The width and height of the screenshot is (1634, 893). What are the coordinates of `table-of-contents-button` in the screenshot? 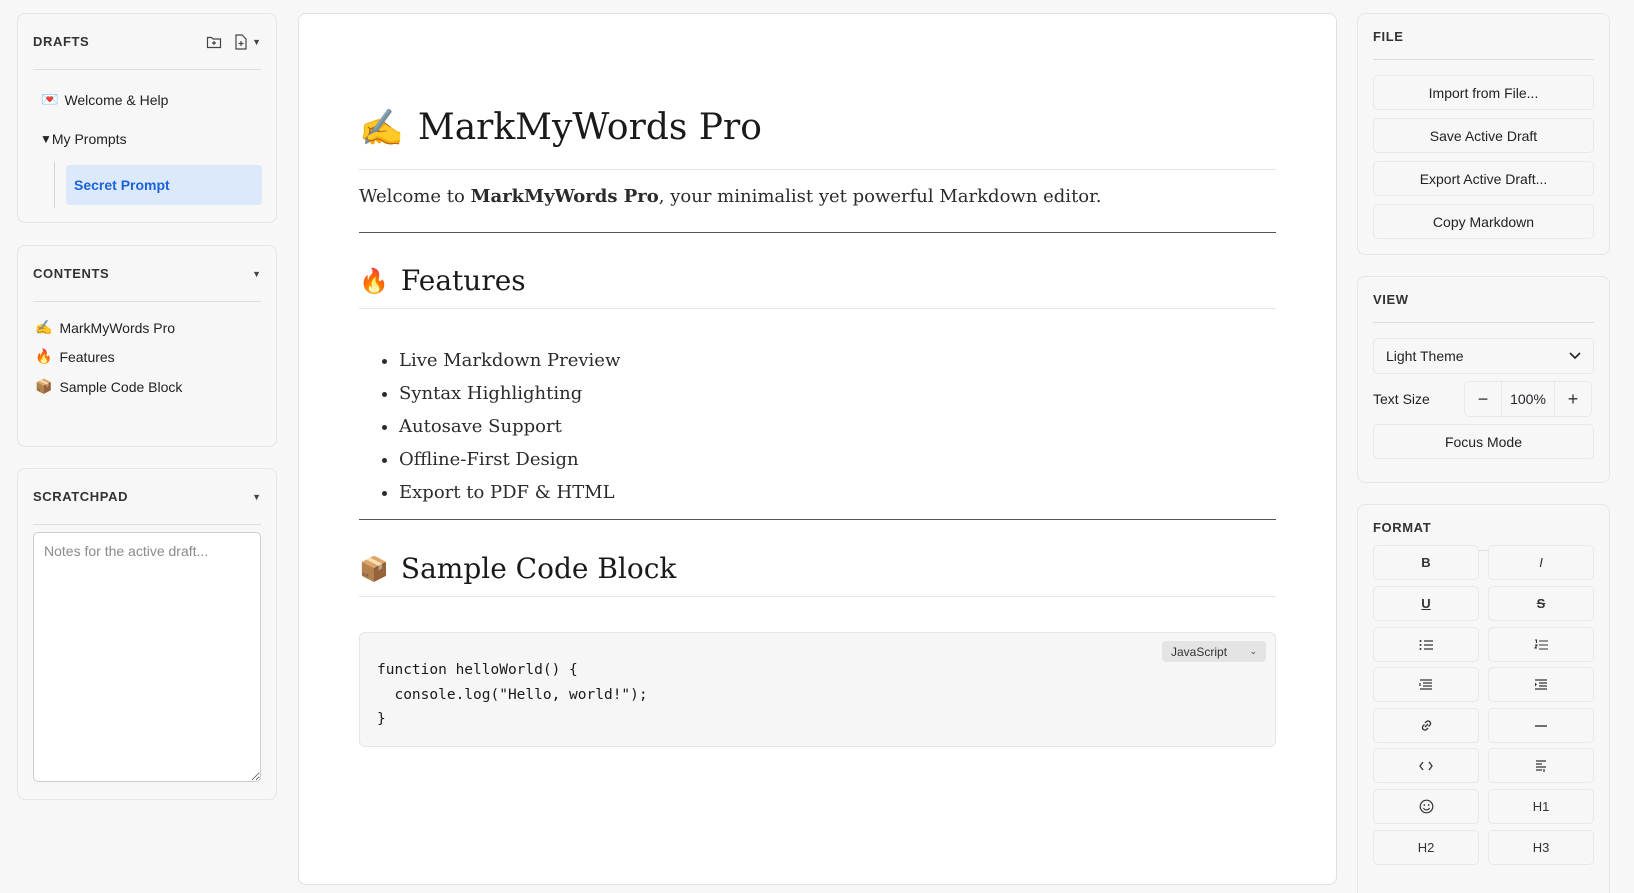 It's located at (1541, 765).